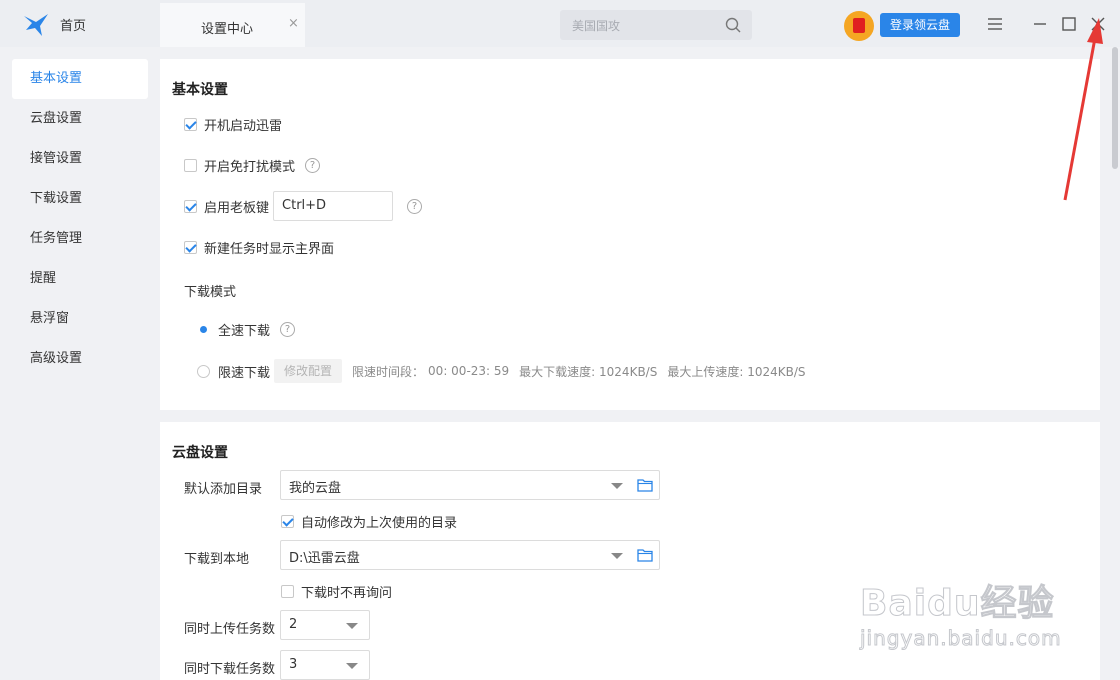  I want to click on upload-tasks-label: 同时上传任务数, so click(230, 629).